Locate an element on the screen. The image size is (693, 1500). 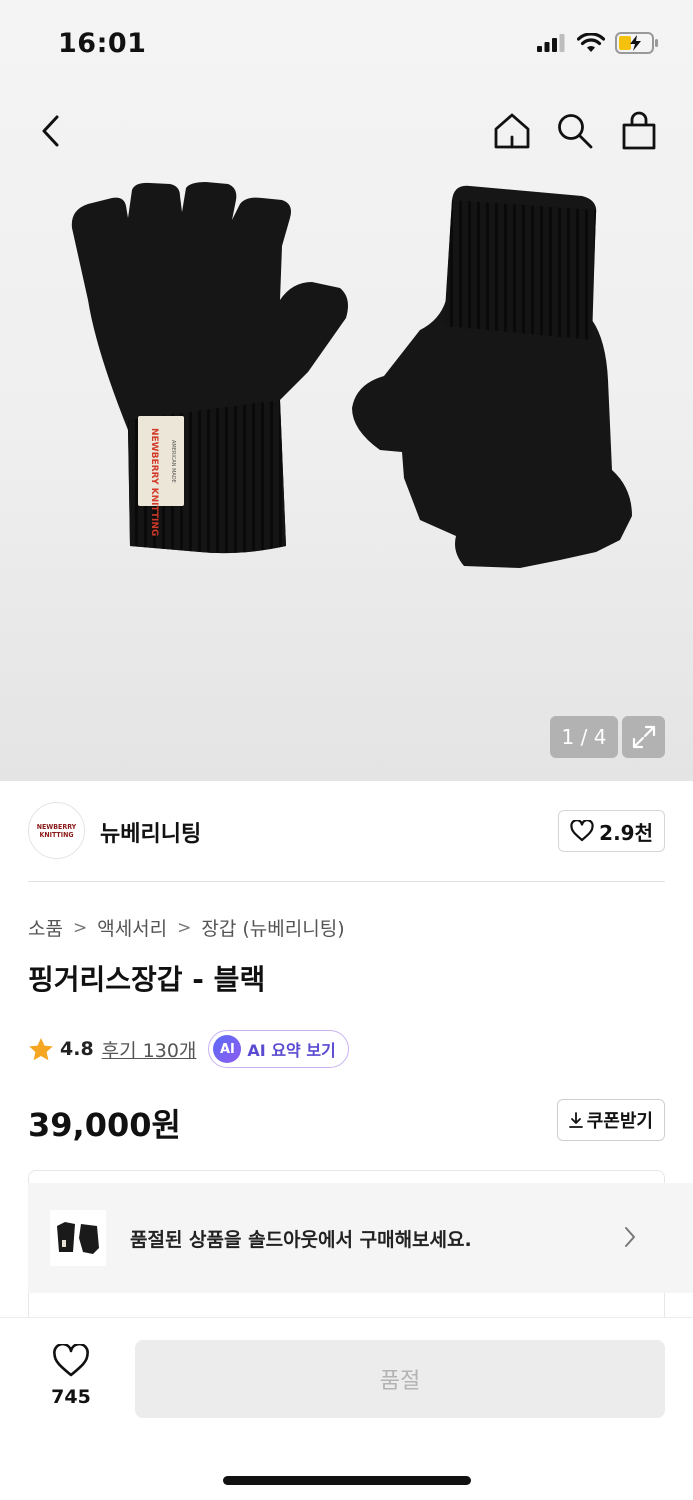
search-button is located at coordinates (575, 131).